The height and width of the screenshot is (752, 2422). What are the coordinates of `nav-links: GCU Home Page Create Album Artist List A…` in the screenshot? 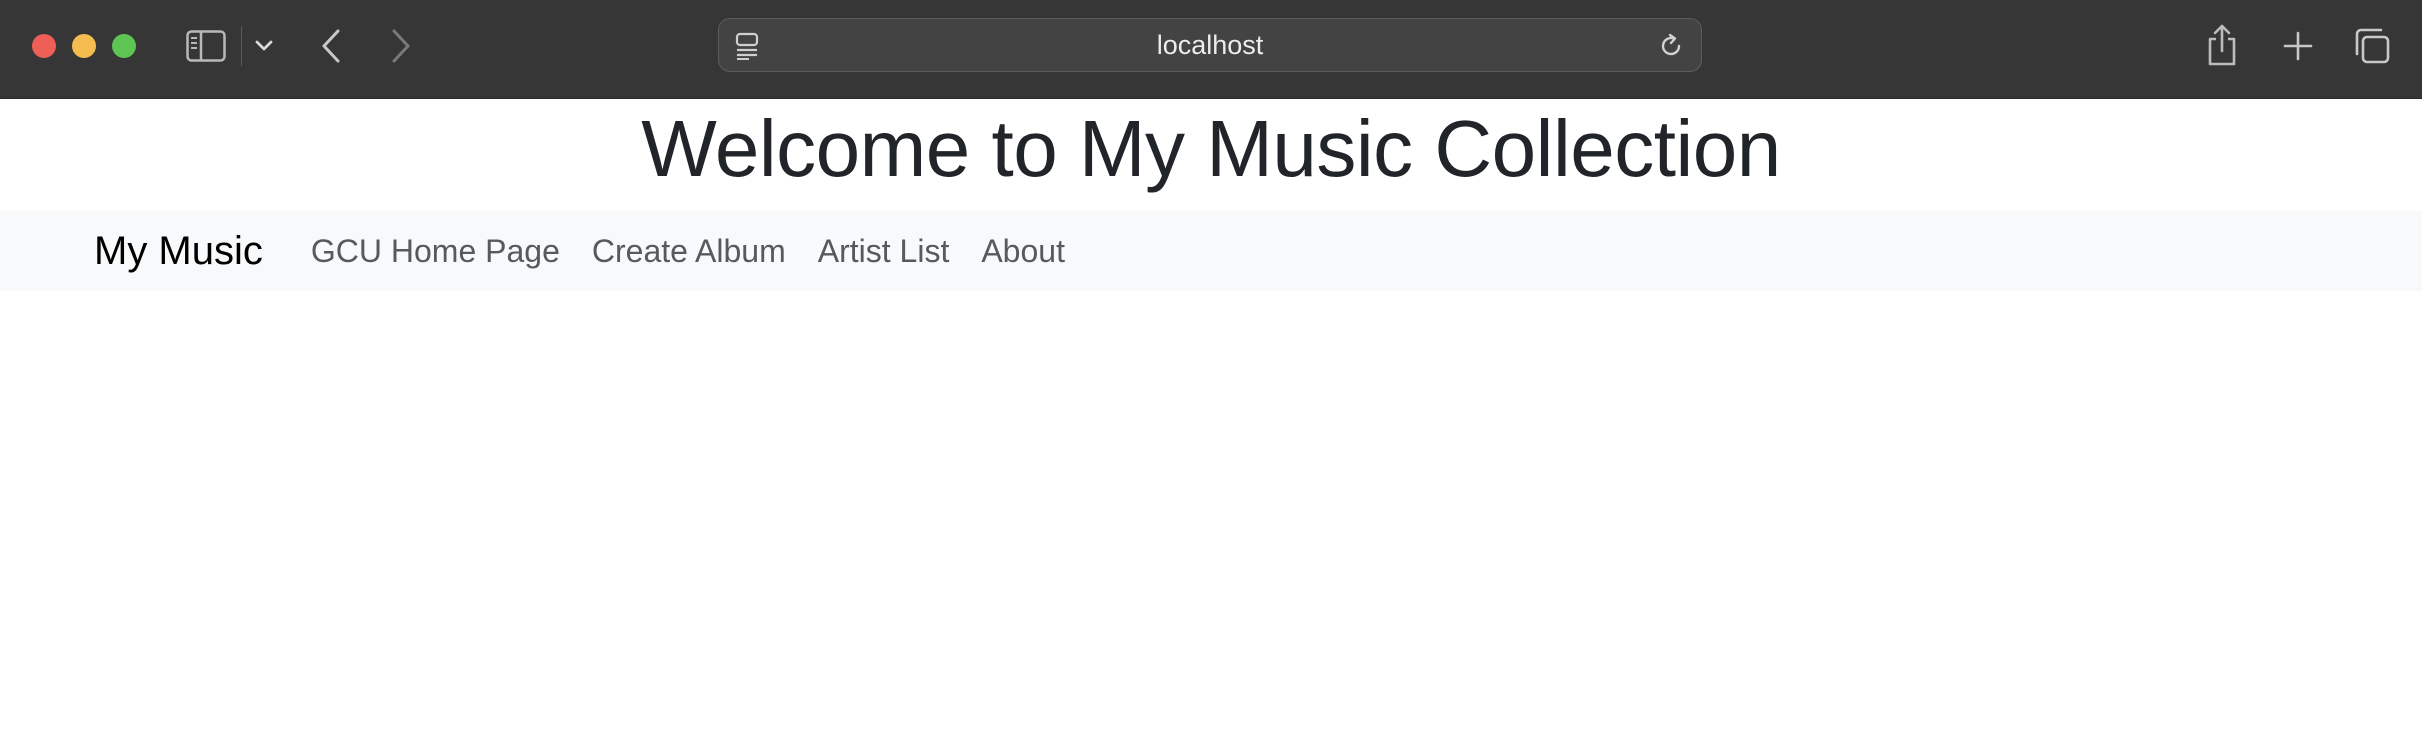 It's located at (704, 251).